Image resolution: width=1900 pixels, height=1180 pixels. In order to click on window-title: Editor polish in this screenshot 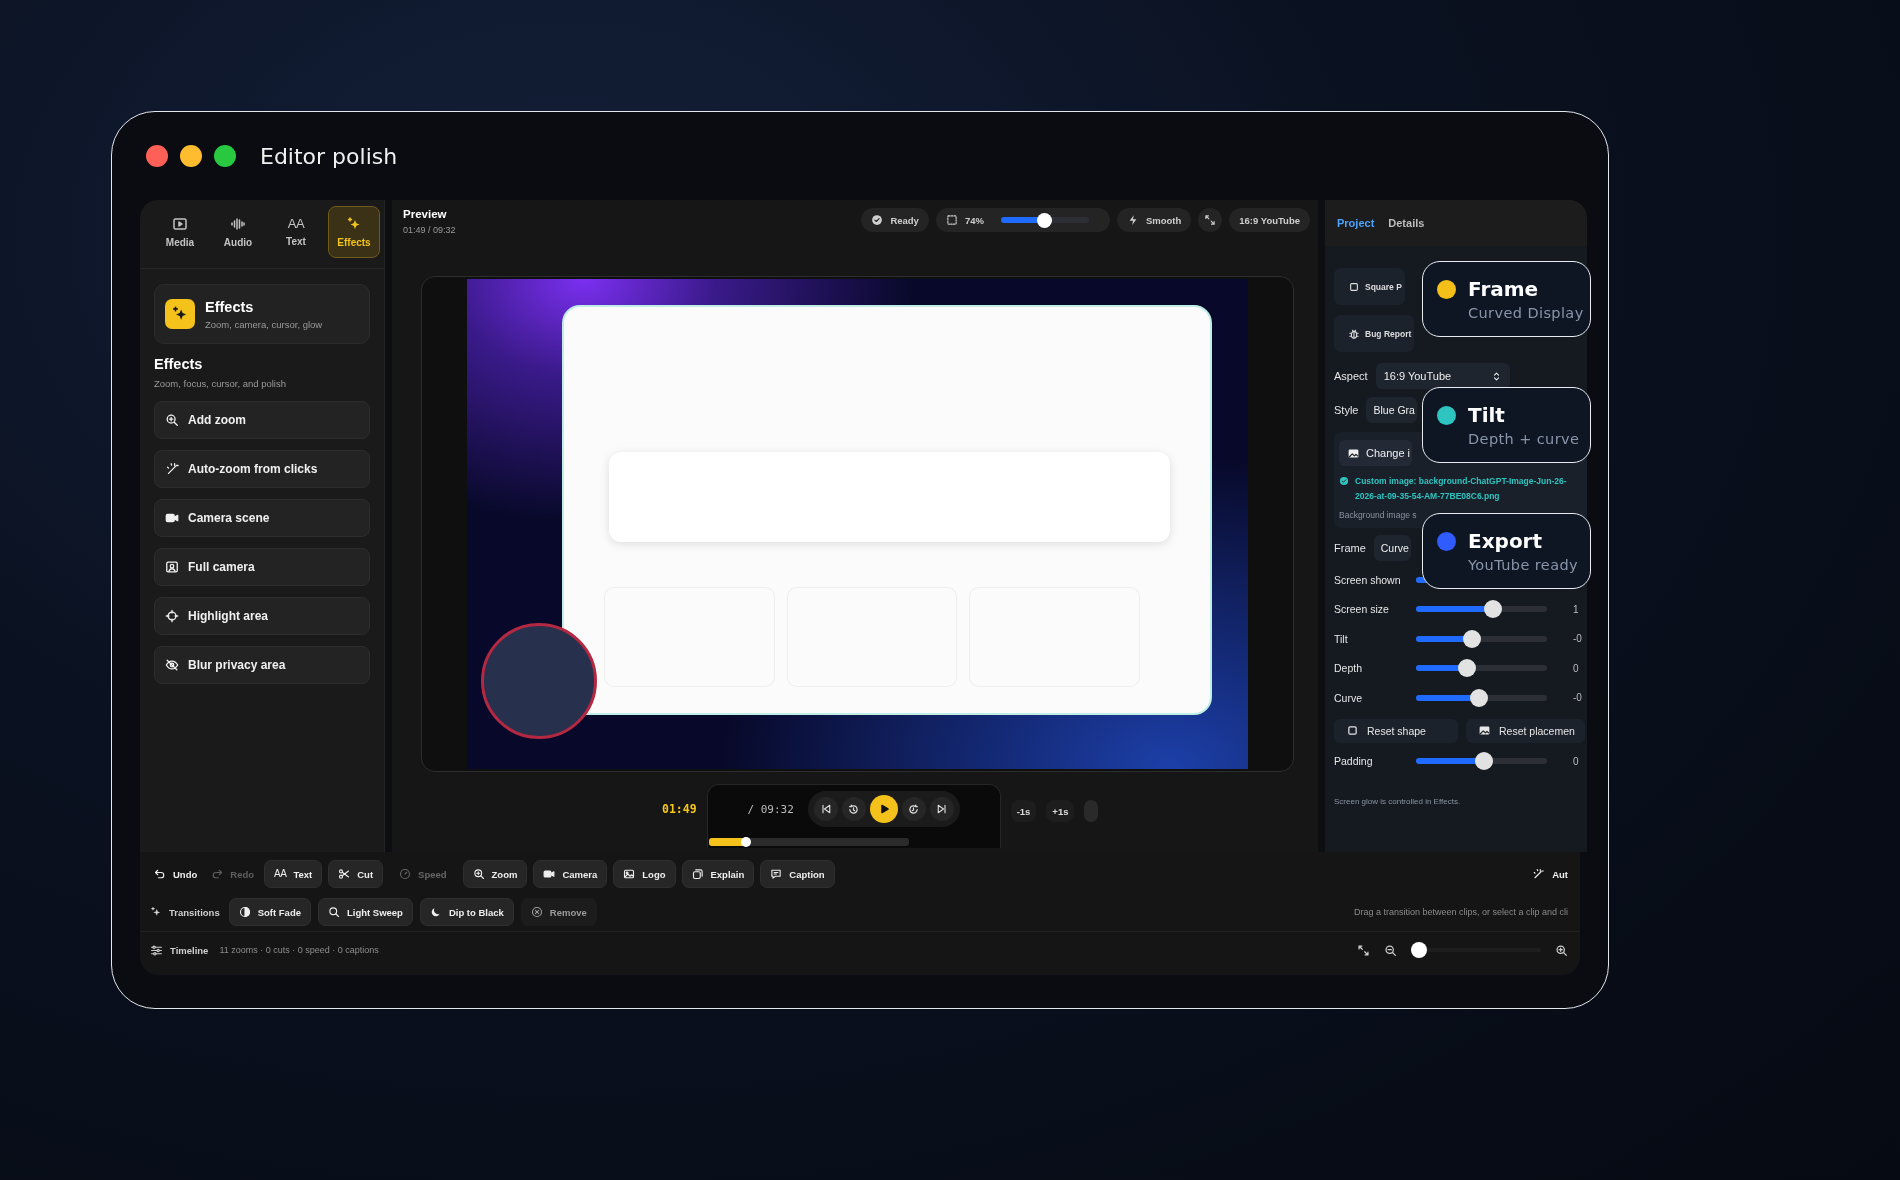, I will do `click(329, 156)`.